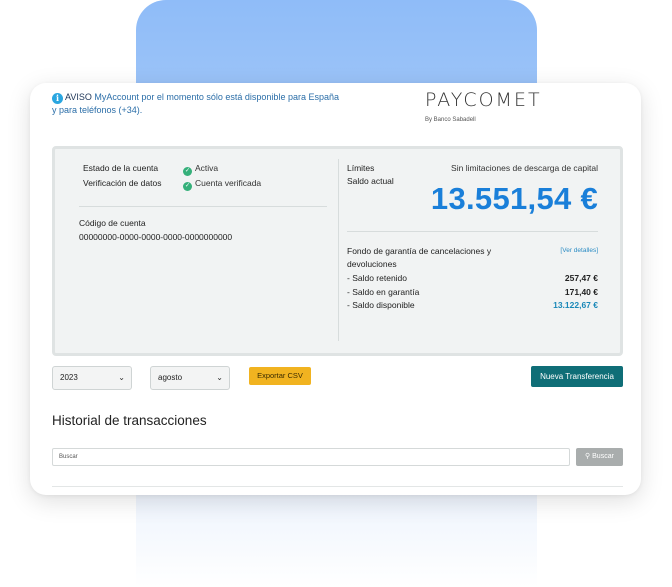 The height and width of the screenshot is (587, 672). Describe the element at coordinates (156, 237) in the screenshot. I see `account-code-value: 00000000-0000-0000-0000-0000000000` at that location.